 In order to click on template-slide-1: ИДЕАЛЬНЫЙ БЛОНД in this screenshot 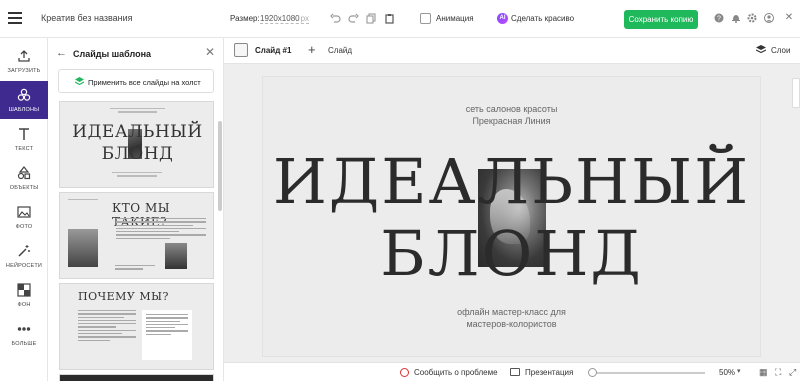, I will do `click(136, 144)`.